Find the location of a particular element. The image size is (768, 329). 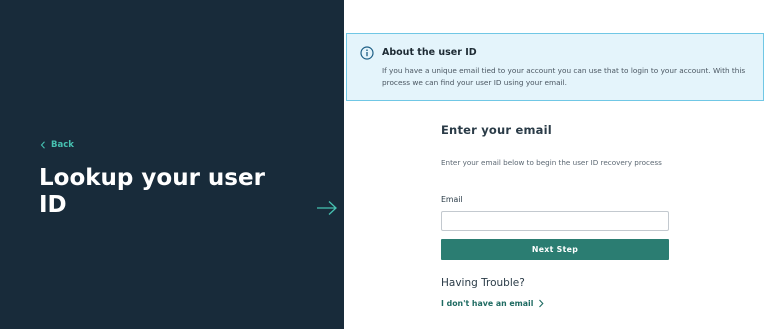

no-email-label: I don't have an email is located at coordinates (487, 303).